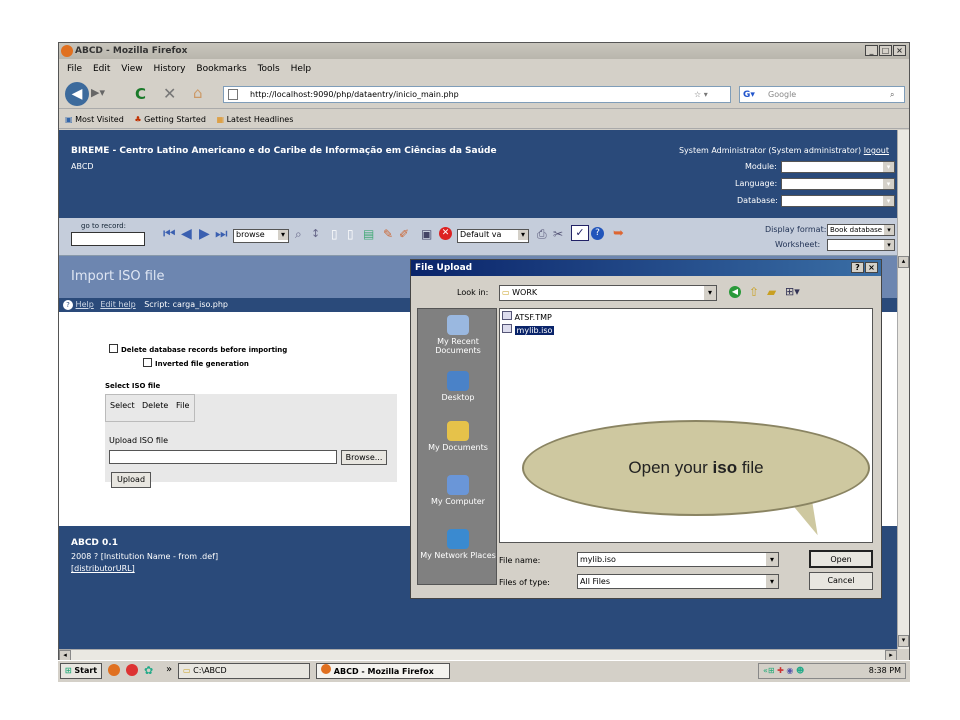  I want to click on sort-icon: ↕, so click(315, 233).